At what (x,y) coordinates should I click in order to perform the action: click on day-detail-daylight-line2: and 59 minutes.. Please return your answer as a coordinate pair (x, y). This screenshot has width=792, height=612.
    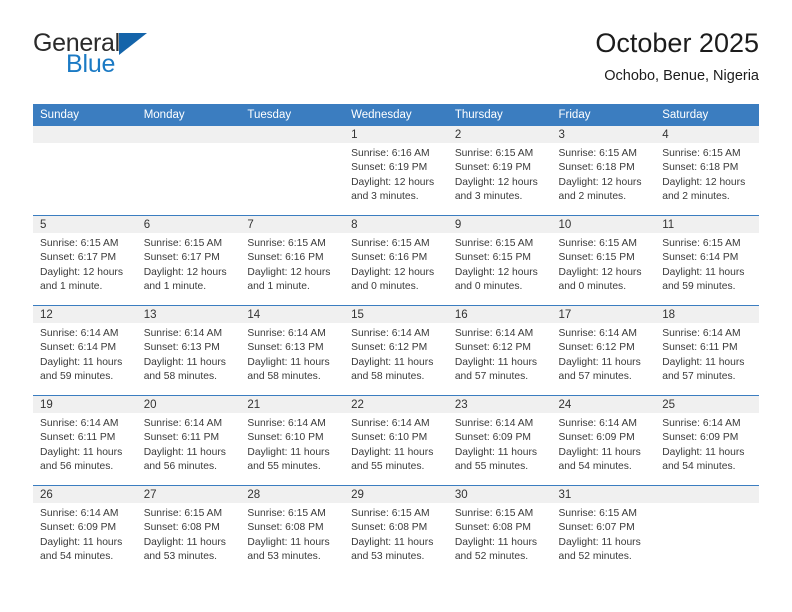
    Looking at the image, I should click on (699, 286).